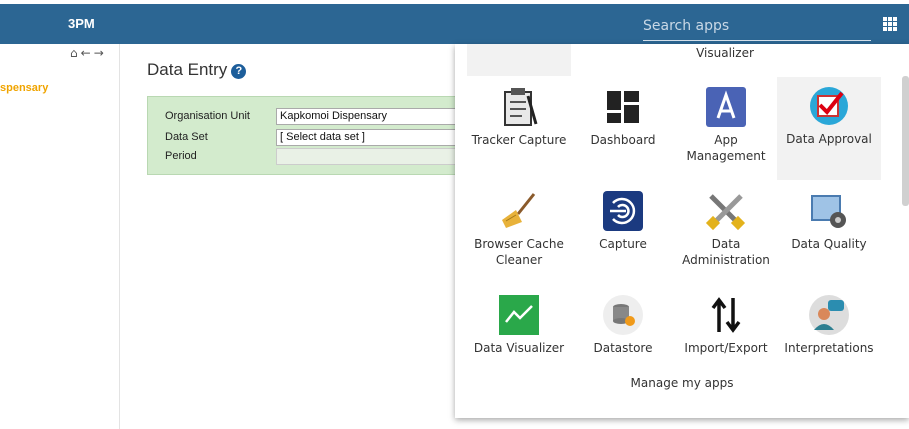  What do you see at coordinates (371, 137) in the screenshot?
I see `data-set-select: [ Select data set ]` at bounding box center [371, 137].